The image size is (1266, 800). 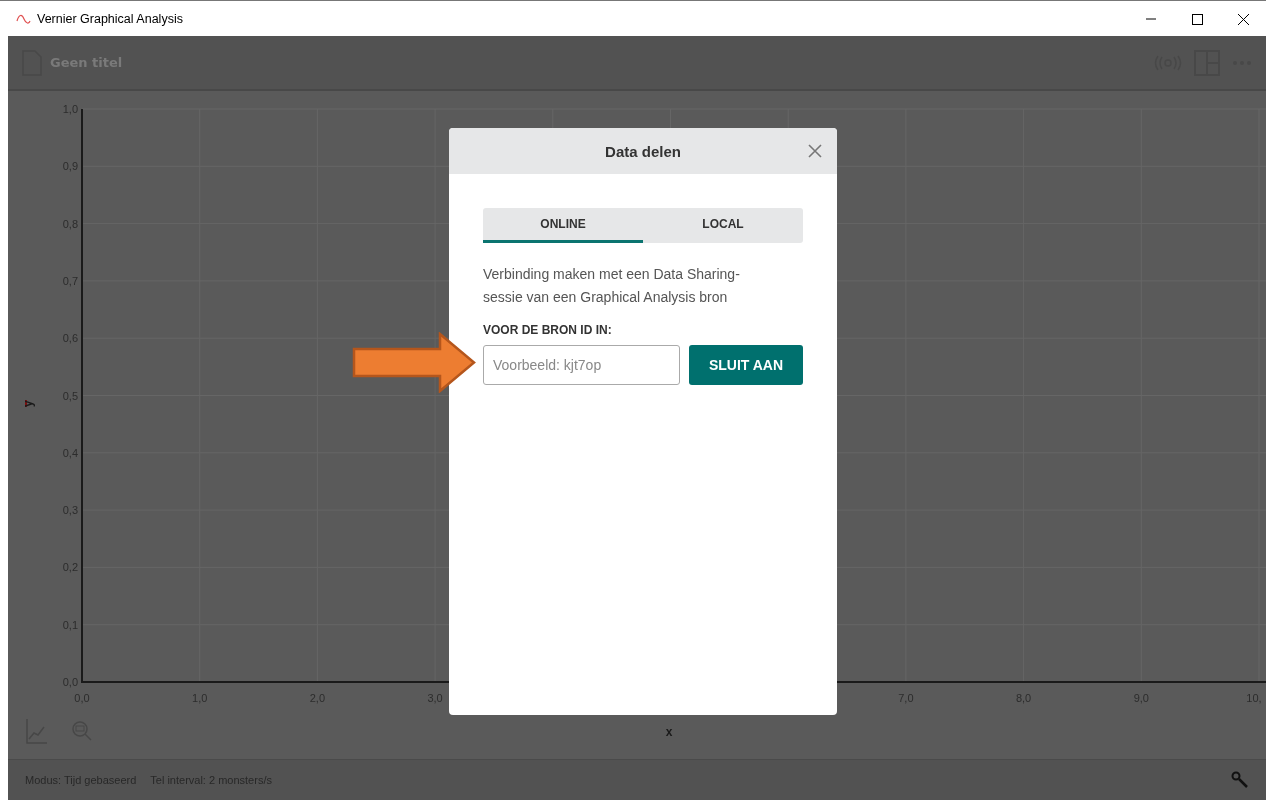 What do you see at coordinates (612, 286) in the screenshot?
I see `description-text: Verbinding maken met een Data Sharing-sessie van een Graphical Analysis bron` at bounding box center [612, 286].